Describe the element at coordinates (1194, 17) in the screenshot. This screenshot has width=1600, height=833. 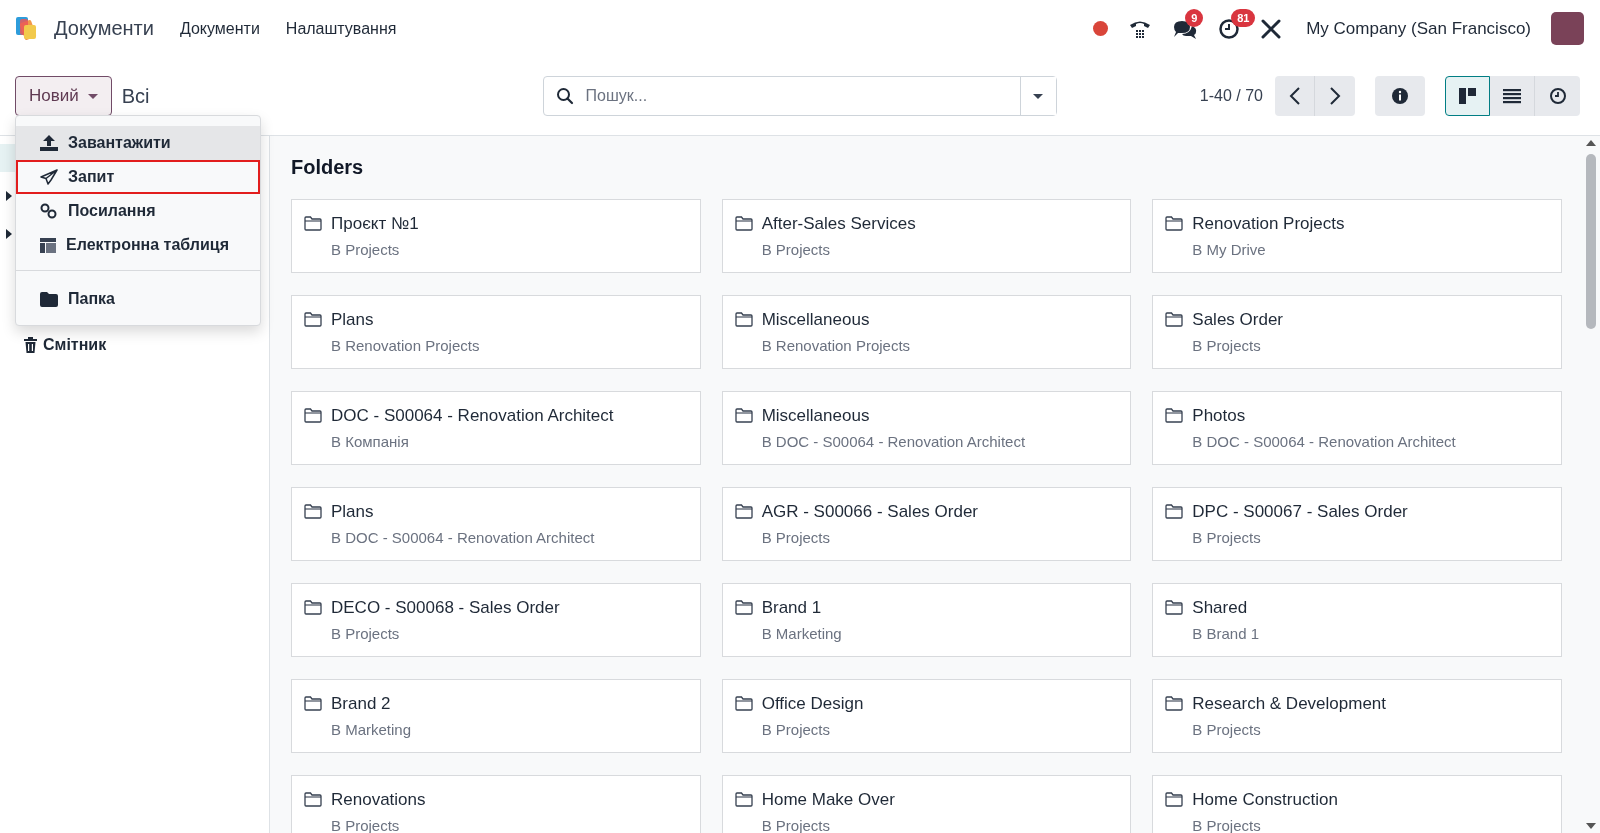
I see `notification-badge: 9` at that location.